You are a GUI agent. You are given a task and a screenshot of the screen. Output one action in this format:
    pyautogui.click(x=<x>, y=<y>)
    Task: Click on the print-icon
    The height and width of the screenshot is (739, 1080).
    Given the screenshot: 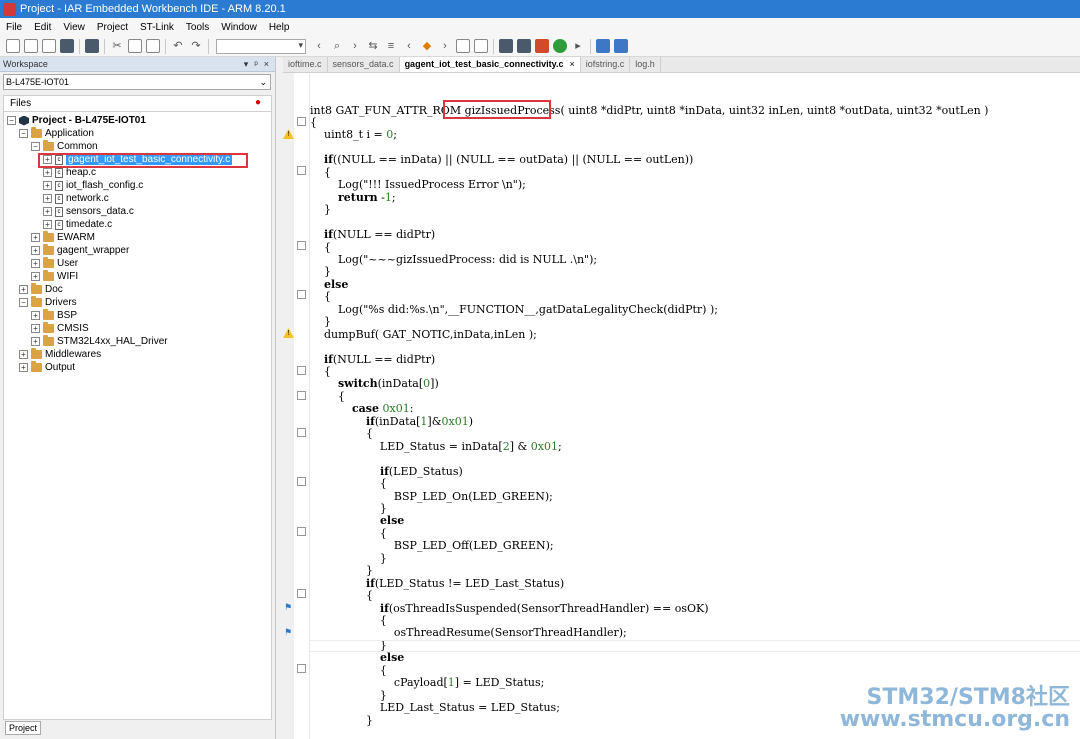 What is the action you would take?
    pyautogui.click(x=92, y=46)
    